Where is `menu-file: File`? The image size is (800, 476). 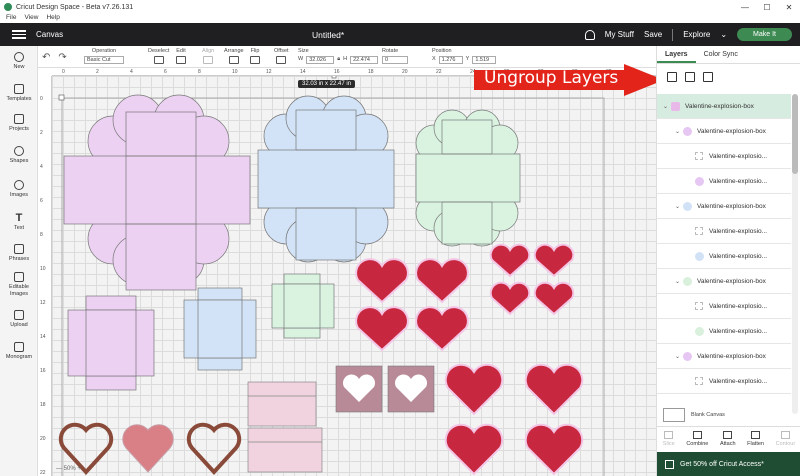 menu-file: File is located at coordinates (11, 18).